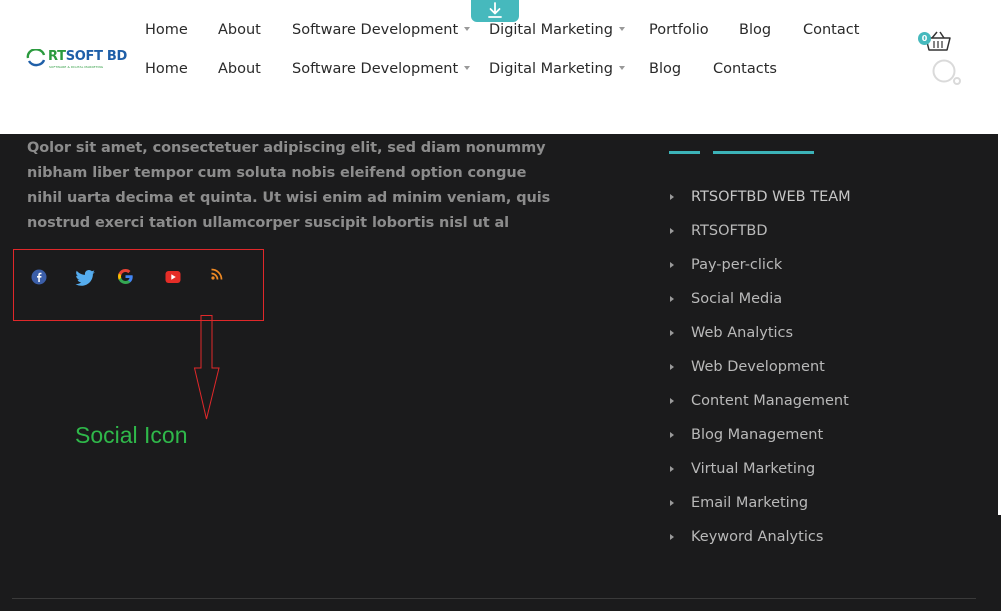  What do you see at coordinates (760, 435) in the screenshot?
I see `footer-link: Blog Management` at bounding box center [760, 435].